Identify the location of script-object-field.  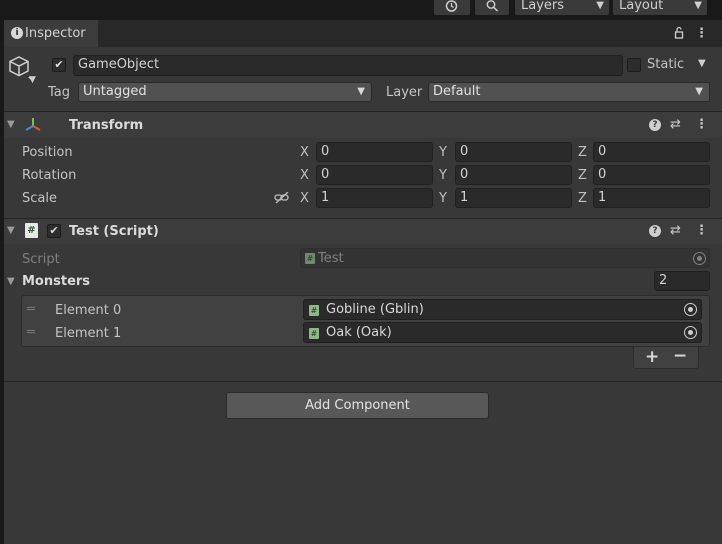
(505, 258).